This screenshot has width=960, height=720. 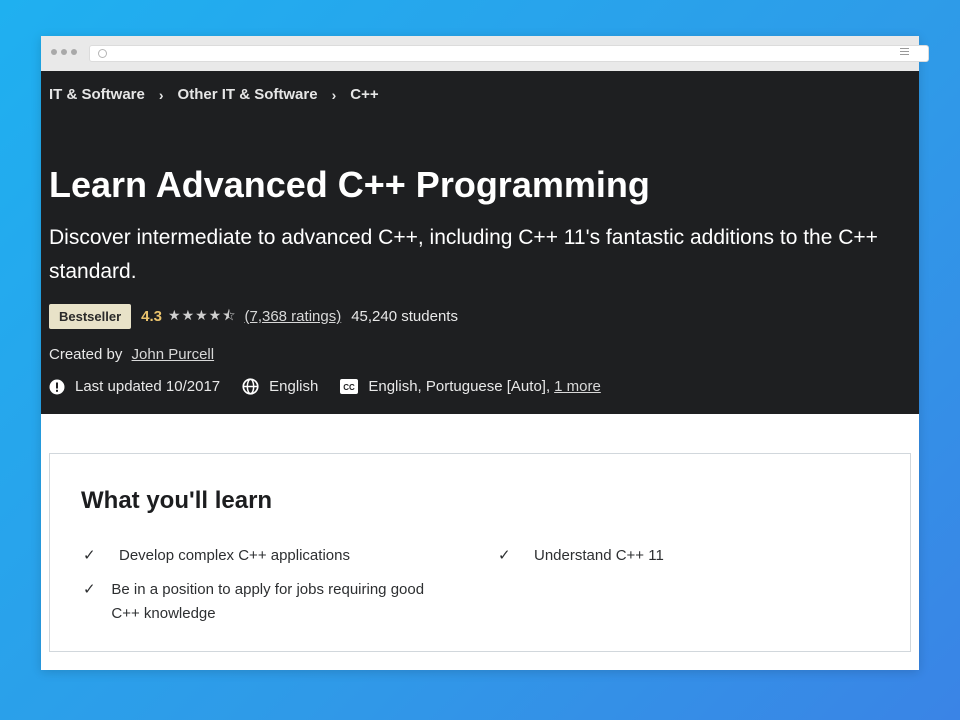 What do you see at coordinates (509, 53) in the screenshot?
I see `address-bar` at bounding box center [509, 53].